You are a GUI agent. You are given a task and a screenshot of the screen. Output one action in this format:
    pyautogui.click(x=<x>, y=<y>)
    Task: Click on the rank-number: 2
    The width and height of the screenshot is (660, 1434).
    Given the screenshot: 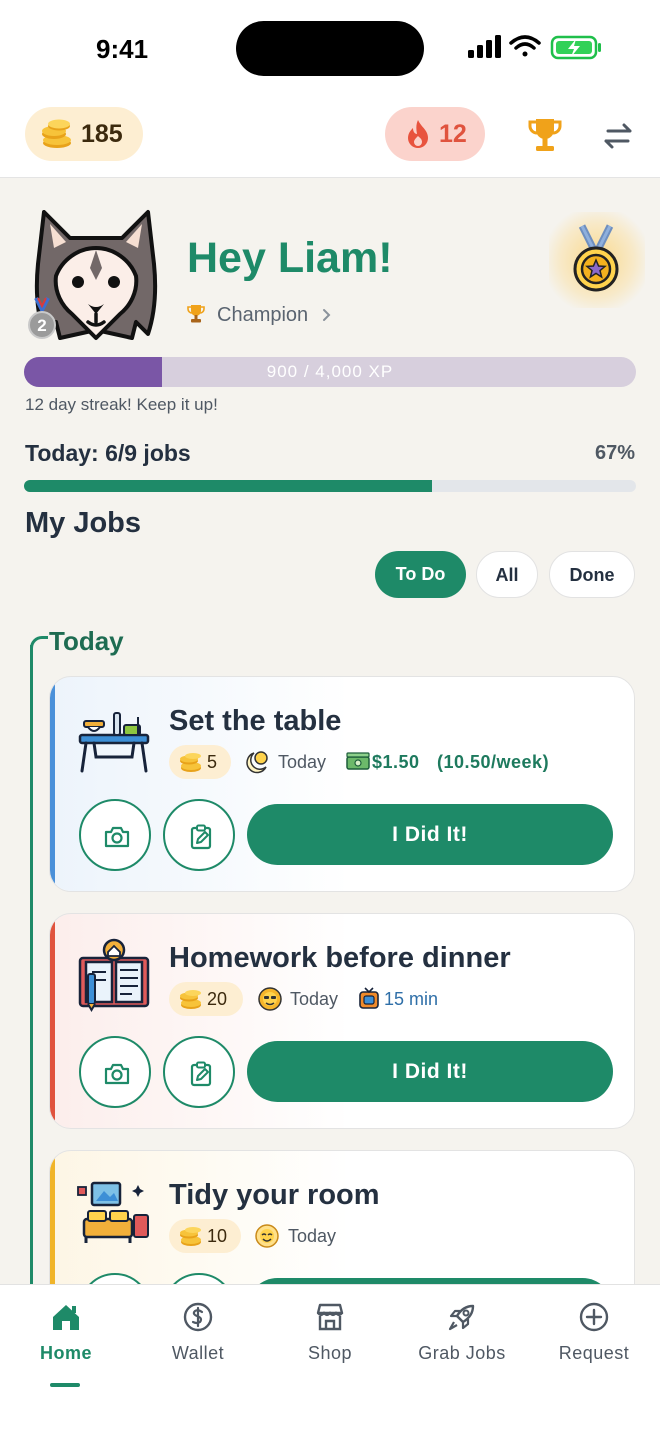 What is the action you would take?
    pyautogui.click(x=41, y=325)
    